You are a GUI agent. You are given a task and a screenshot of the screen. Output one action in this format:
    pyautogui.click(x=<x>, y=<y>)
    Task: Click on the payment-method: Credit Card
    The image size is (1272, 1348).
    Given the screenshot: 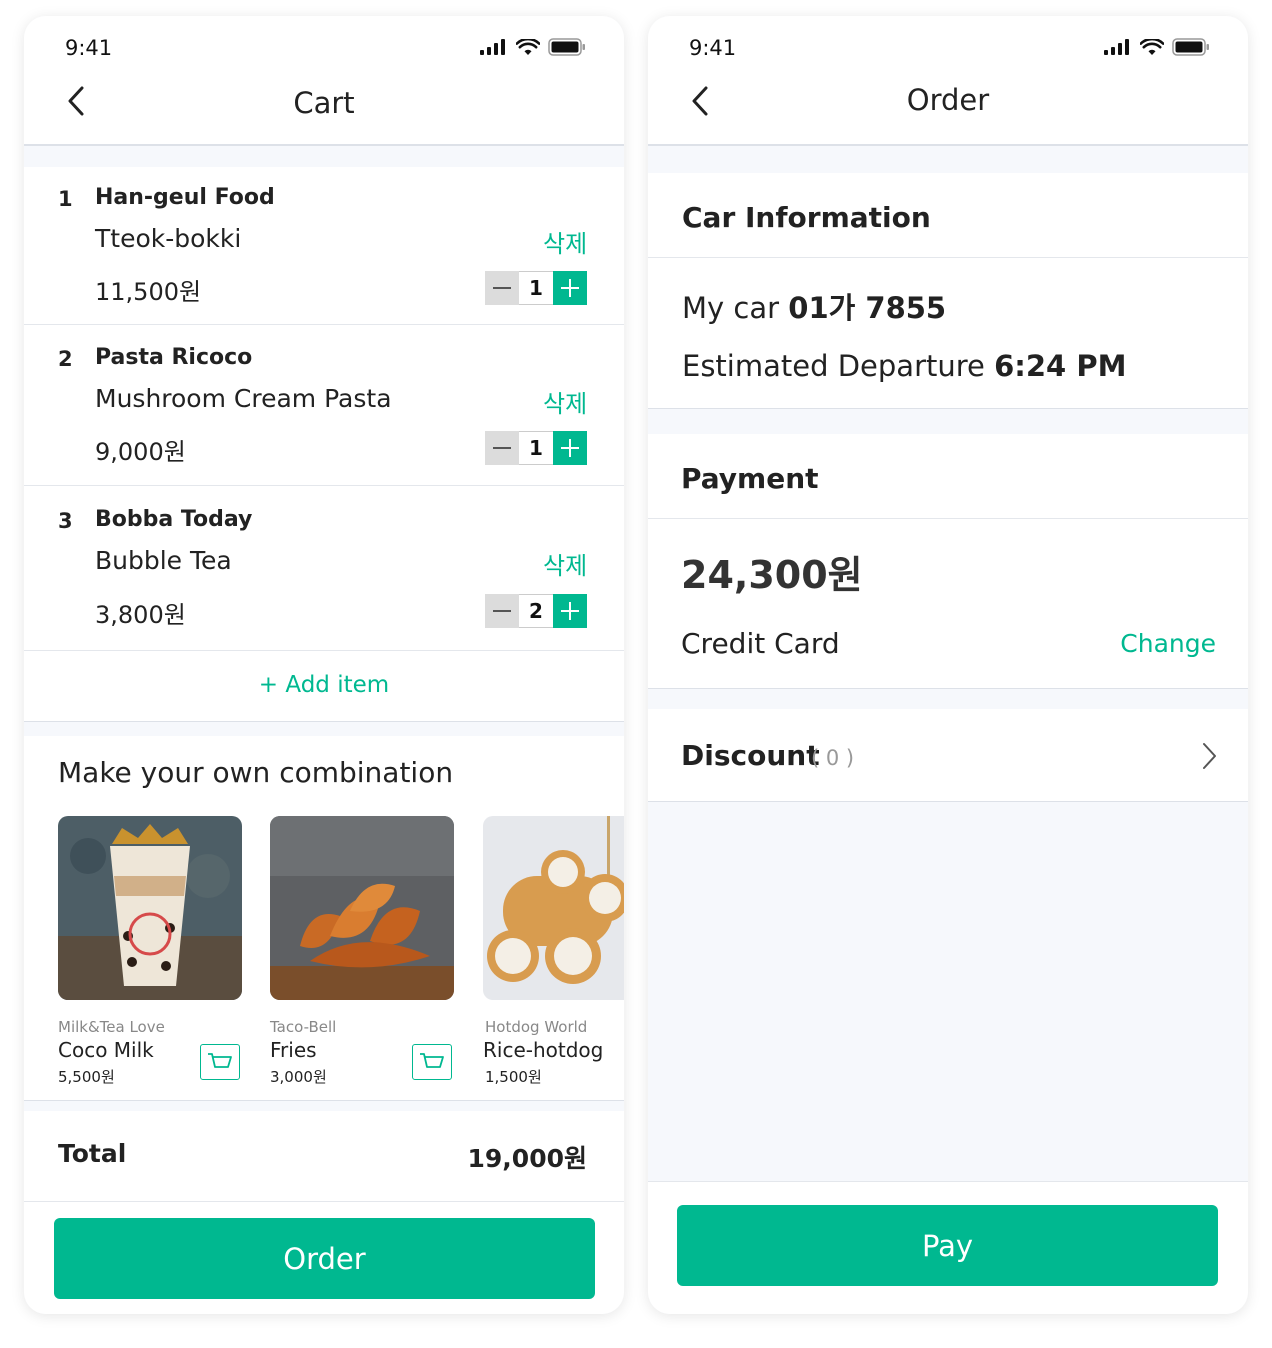 What is the action you would take?
    pyautogui.click(x=760, y=643)
    